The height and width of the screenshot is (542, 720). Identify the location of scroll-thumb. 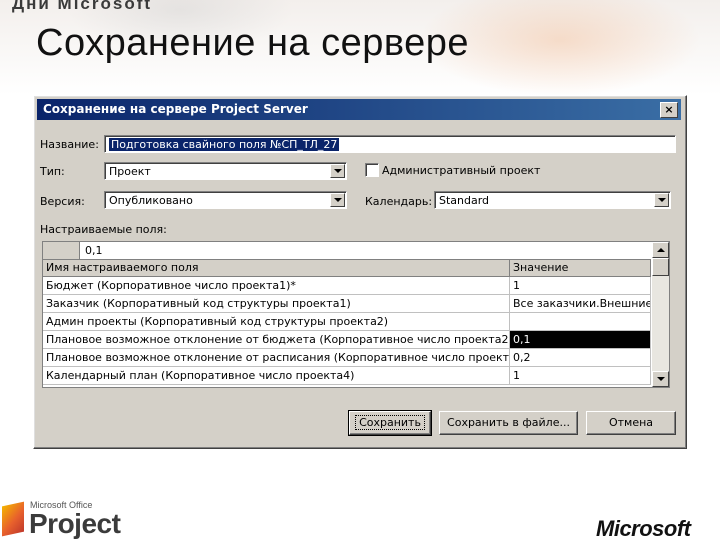
(660, 267).